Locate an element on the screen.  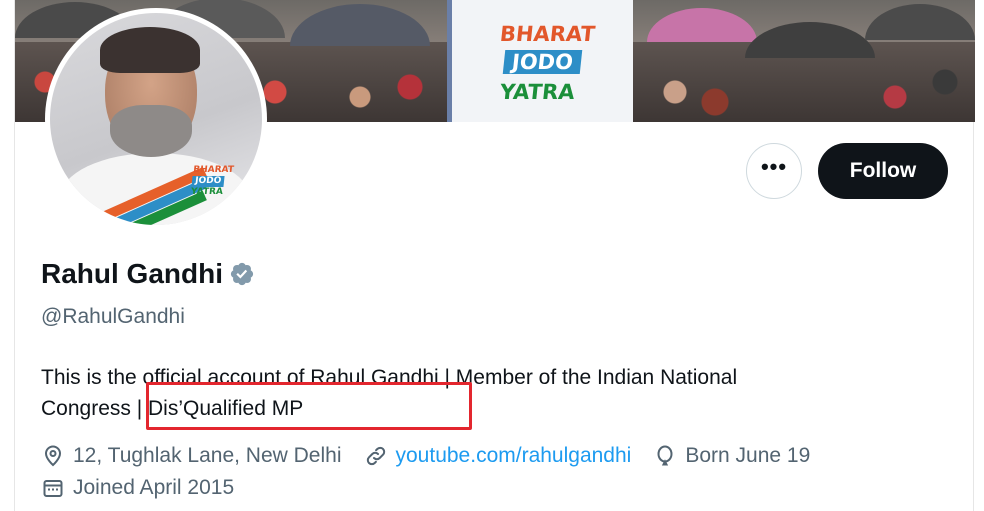
avatar-logo: BHARAT JODO YATRA is located at coordinates (212, 181).